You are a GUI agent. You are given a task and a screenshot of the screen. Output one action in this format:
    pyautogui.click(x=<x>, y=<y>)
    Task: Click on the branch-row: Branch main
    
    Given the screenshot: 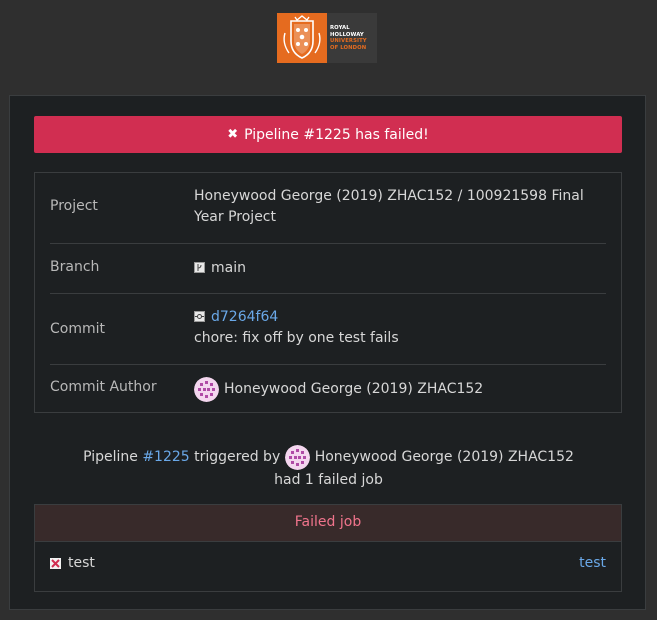 What is the action you would take?
    pyautogui.click(x=328, y=269)
    